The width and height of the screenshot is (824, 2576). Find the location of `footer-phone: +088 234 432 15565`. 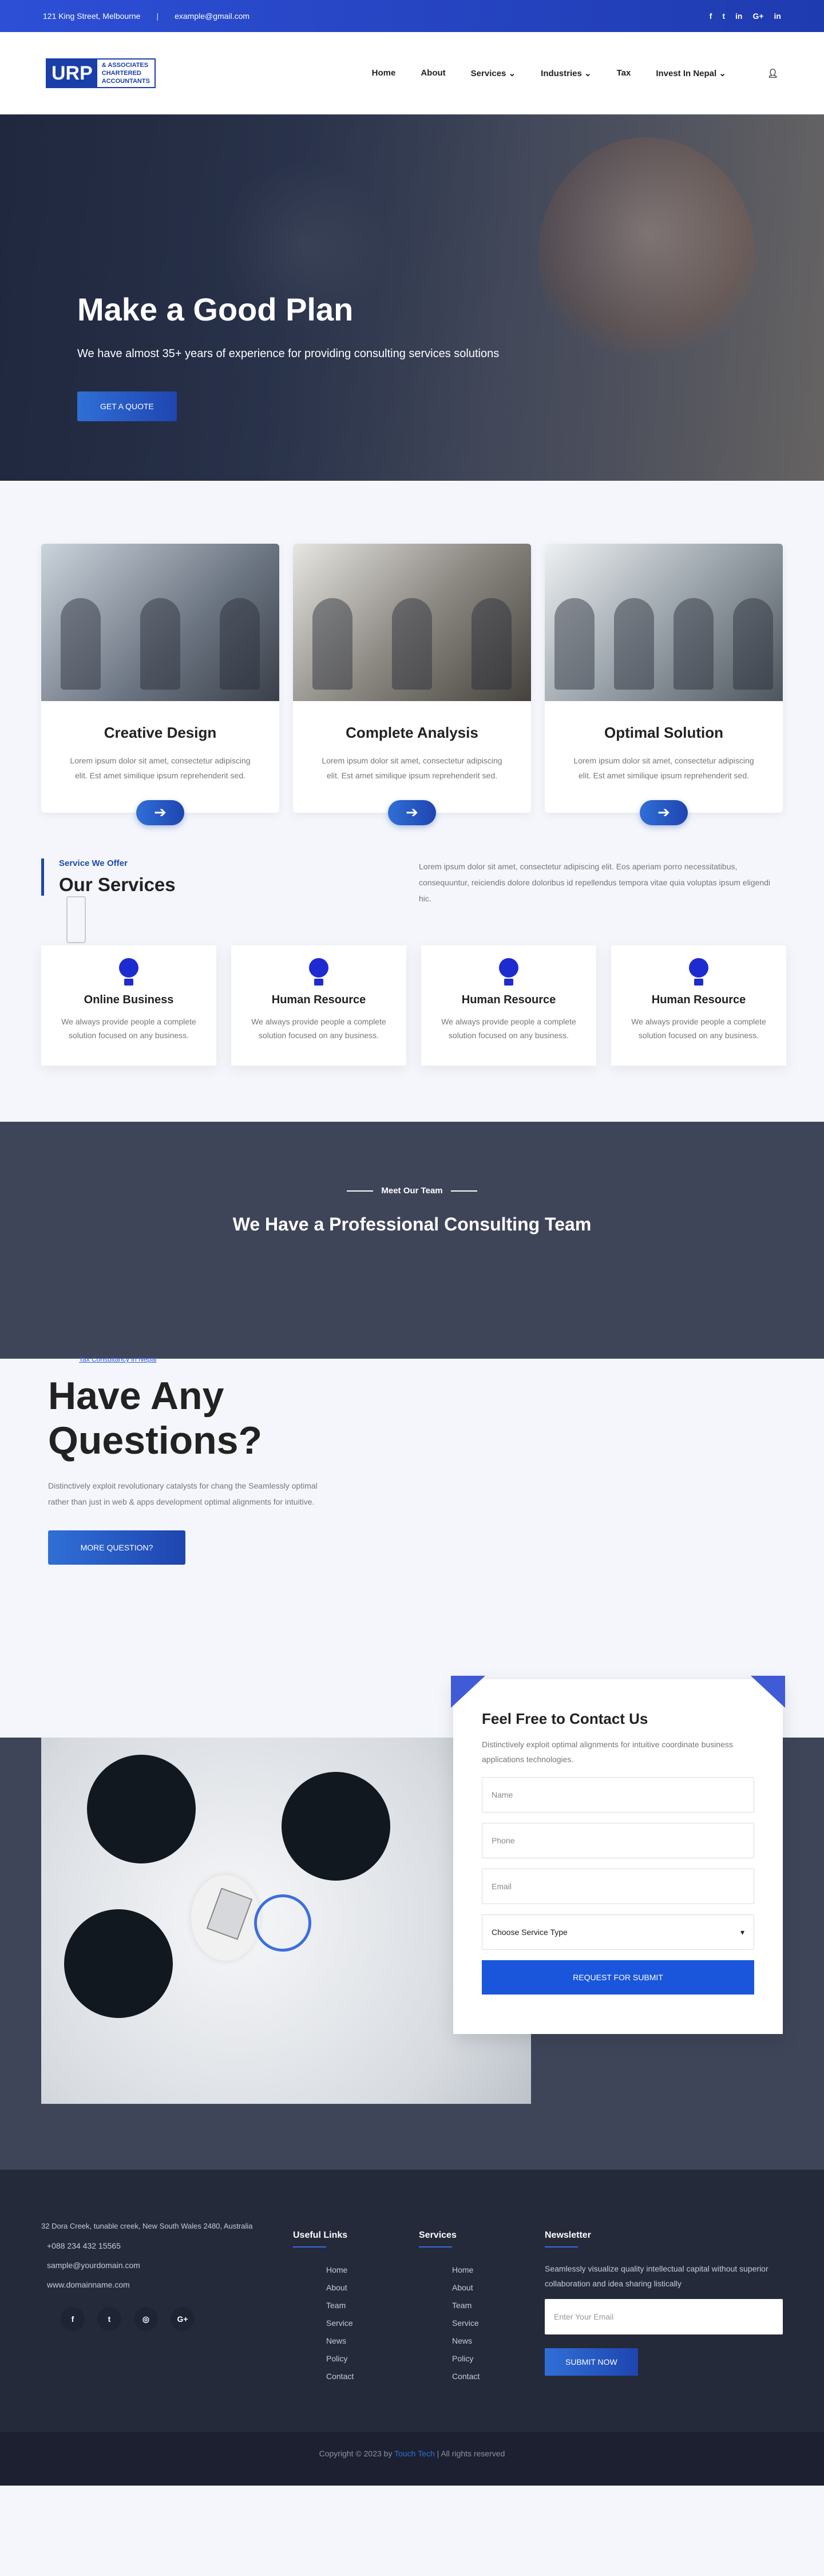

footer-phone: +088 234 432 15565 is located at coordinates (147, 2246).